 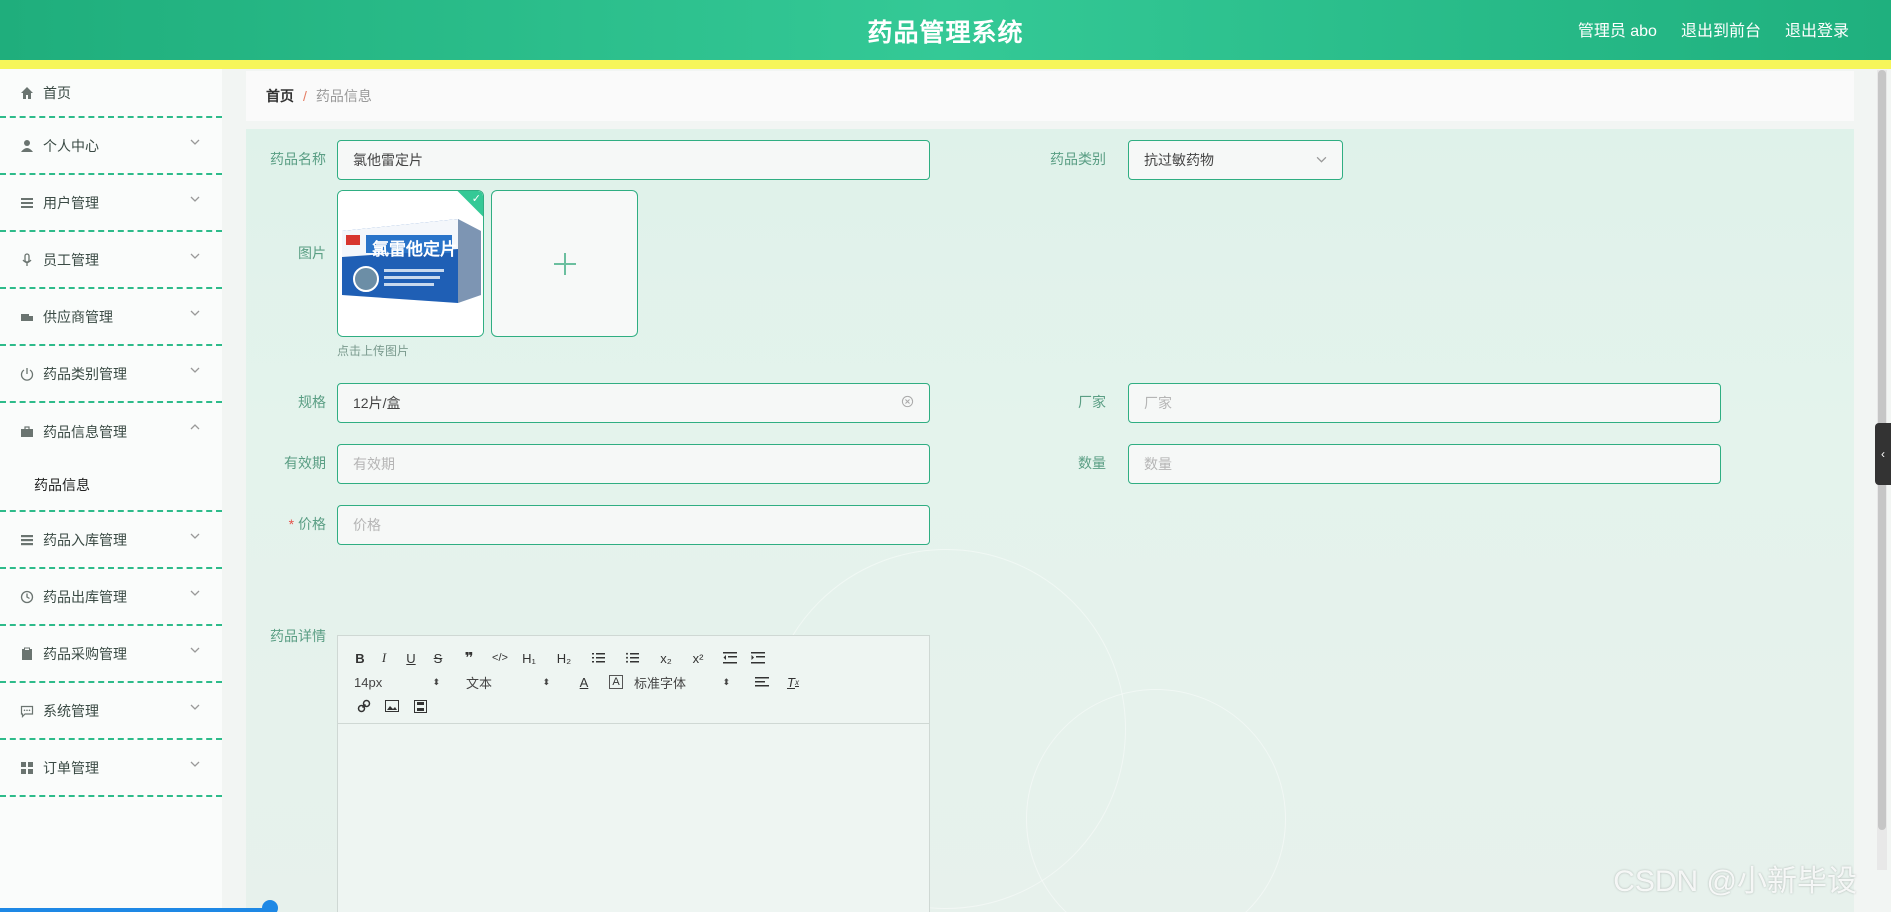 What do you see at coordinates (564, 658) in the screenshot?
I see `h2-icon: H₂` at bounding box center [564, 658].